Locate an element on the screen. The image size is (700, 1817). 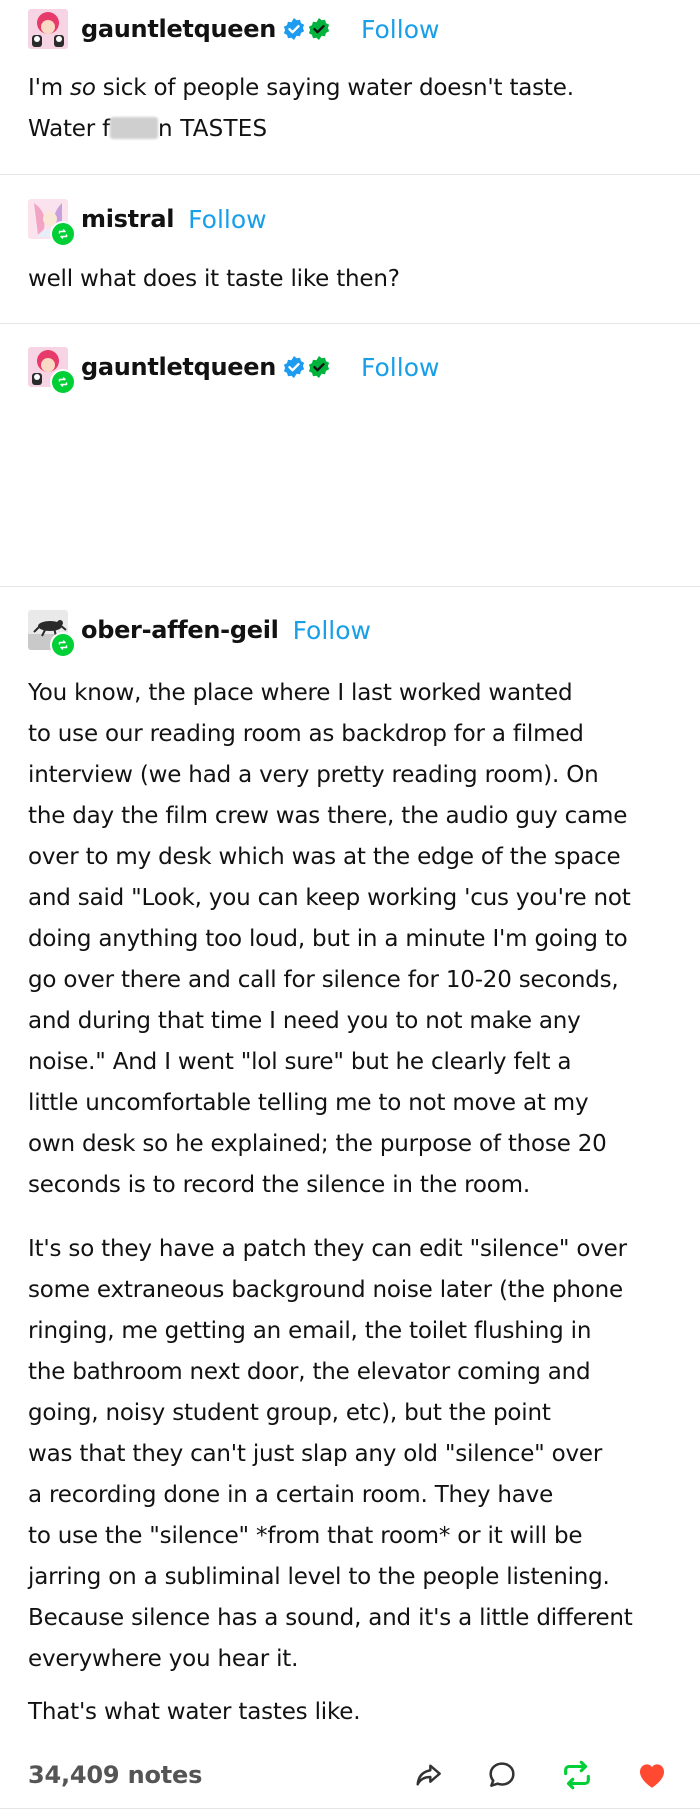
share-icon is located at coordinates (428, 1775).